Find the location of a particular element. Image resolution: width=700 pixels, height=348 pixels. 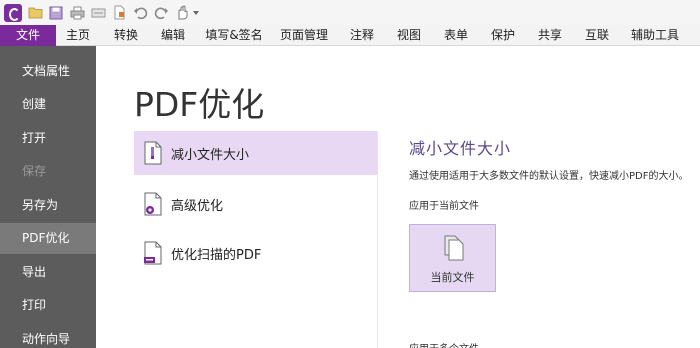

option-label: 优化扫描的PDF is located at coordinates (216, 255).